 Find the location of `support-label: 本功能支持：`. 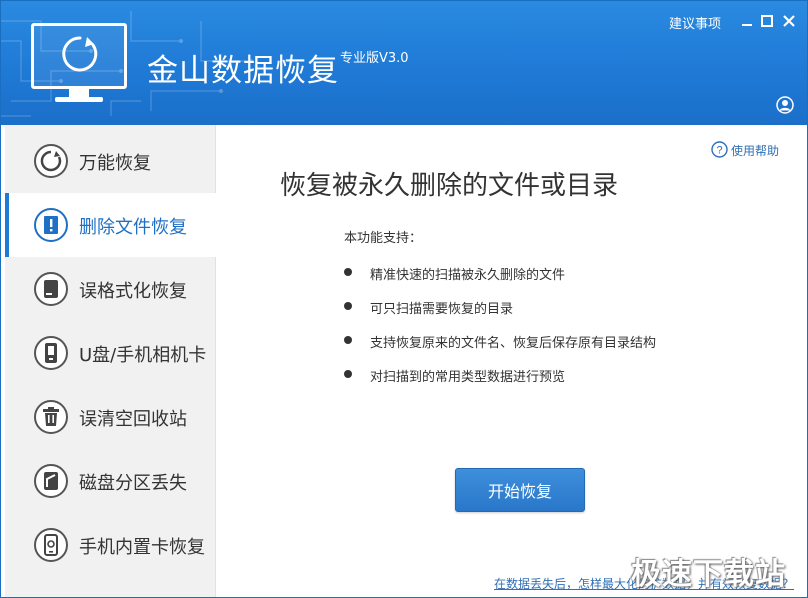

support-label: 本功能支持： is located at coordinates (383, 238).